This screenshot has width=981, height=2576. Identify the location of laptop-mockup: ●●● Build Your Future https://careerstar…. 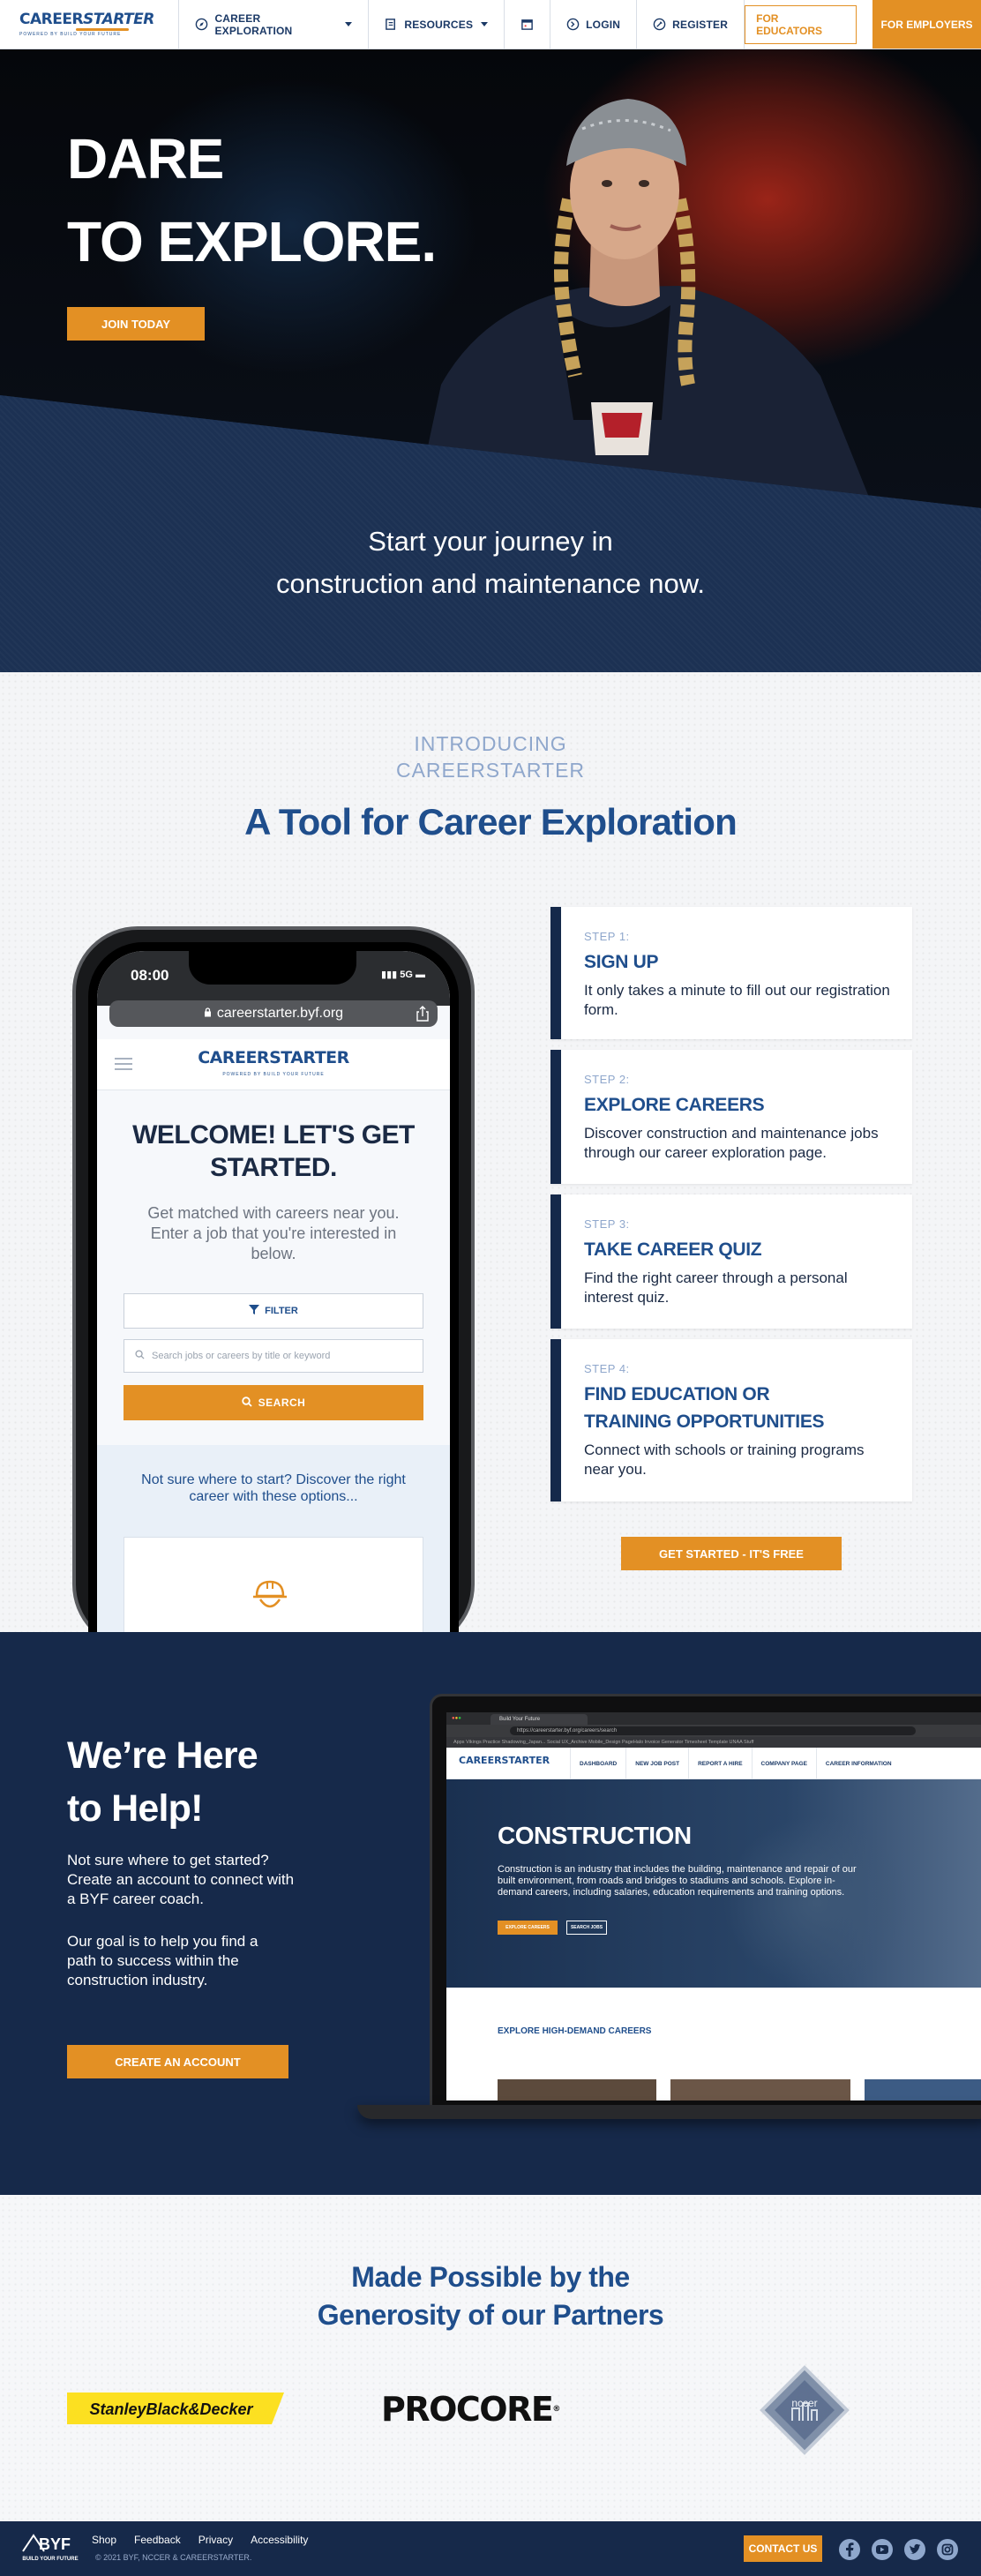
(705, 1901).